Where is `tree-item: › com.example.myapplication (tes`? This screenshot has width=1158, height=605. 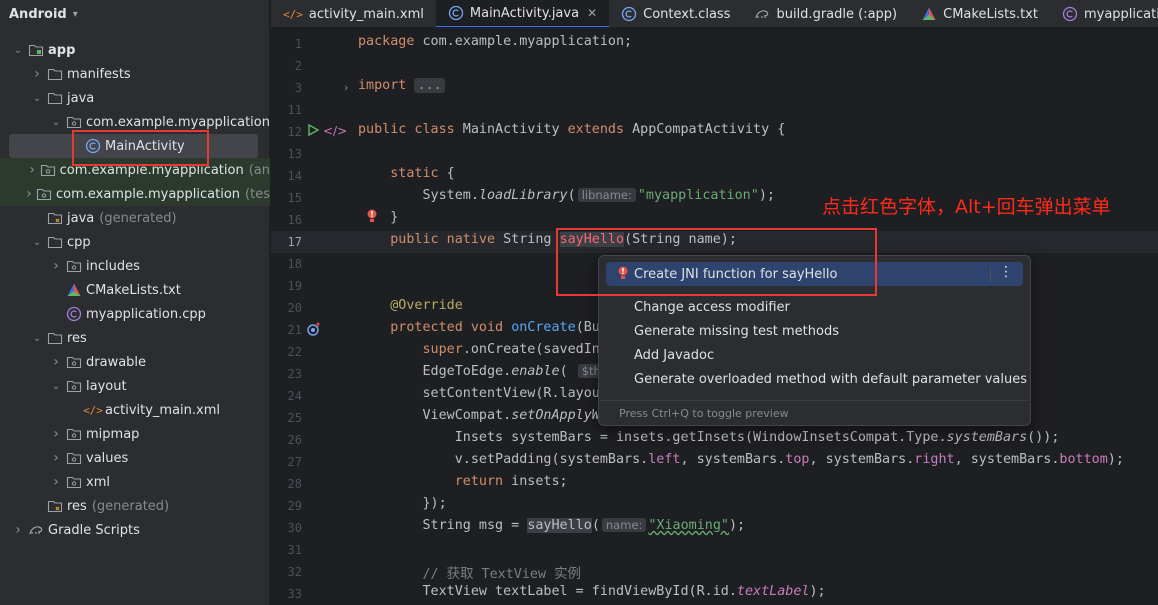 tree-item: › com.example.myapplication (tes is located at coordinates (135, 194).